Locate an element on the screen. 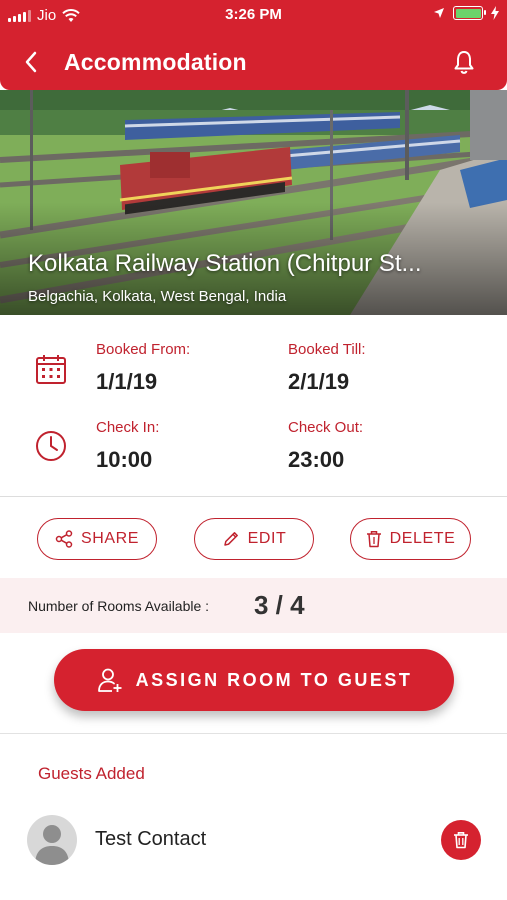 The width and height of the screenshot is (507, 900). add-user-icon is located at coordinates (109, 680).